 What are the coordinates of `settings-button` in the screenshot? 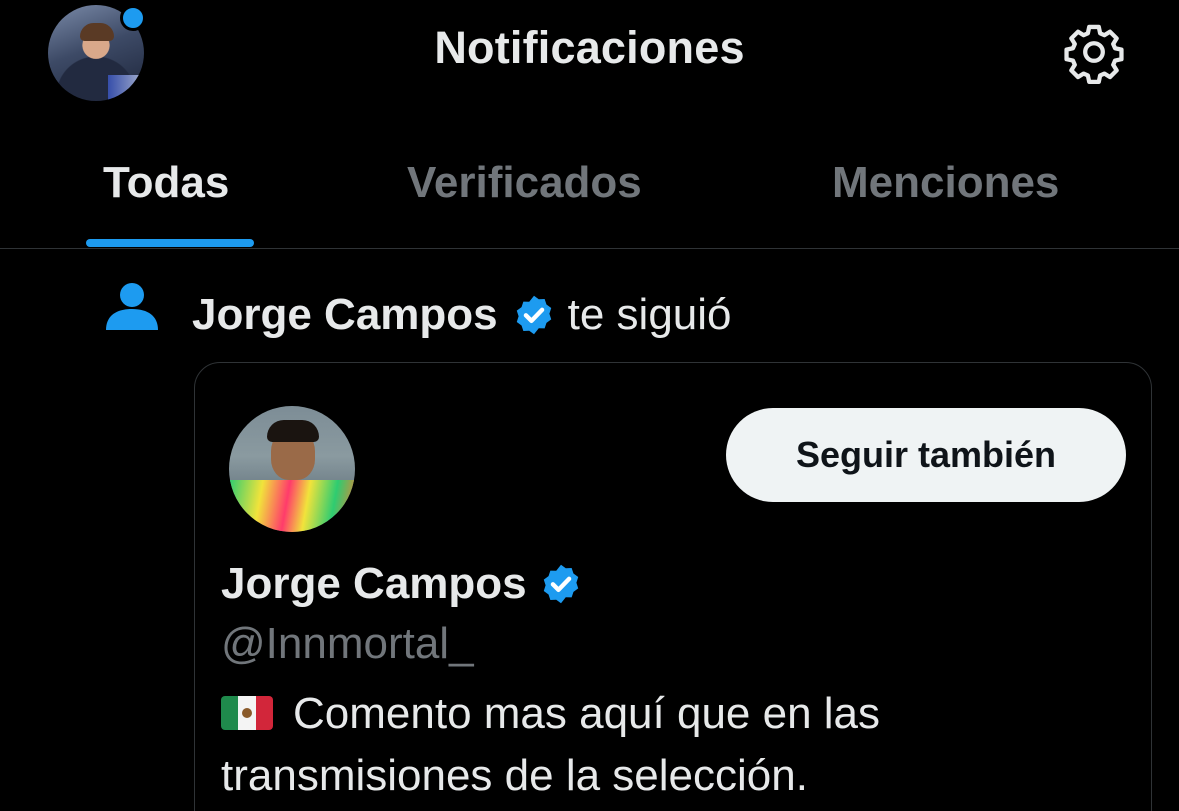 It's located at (1094, 52).